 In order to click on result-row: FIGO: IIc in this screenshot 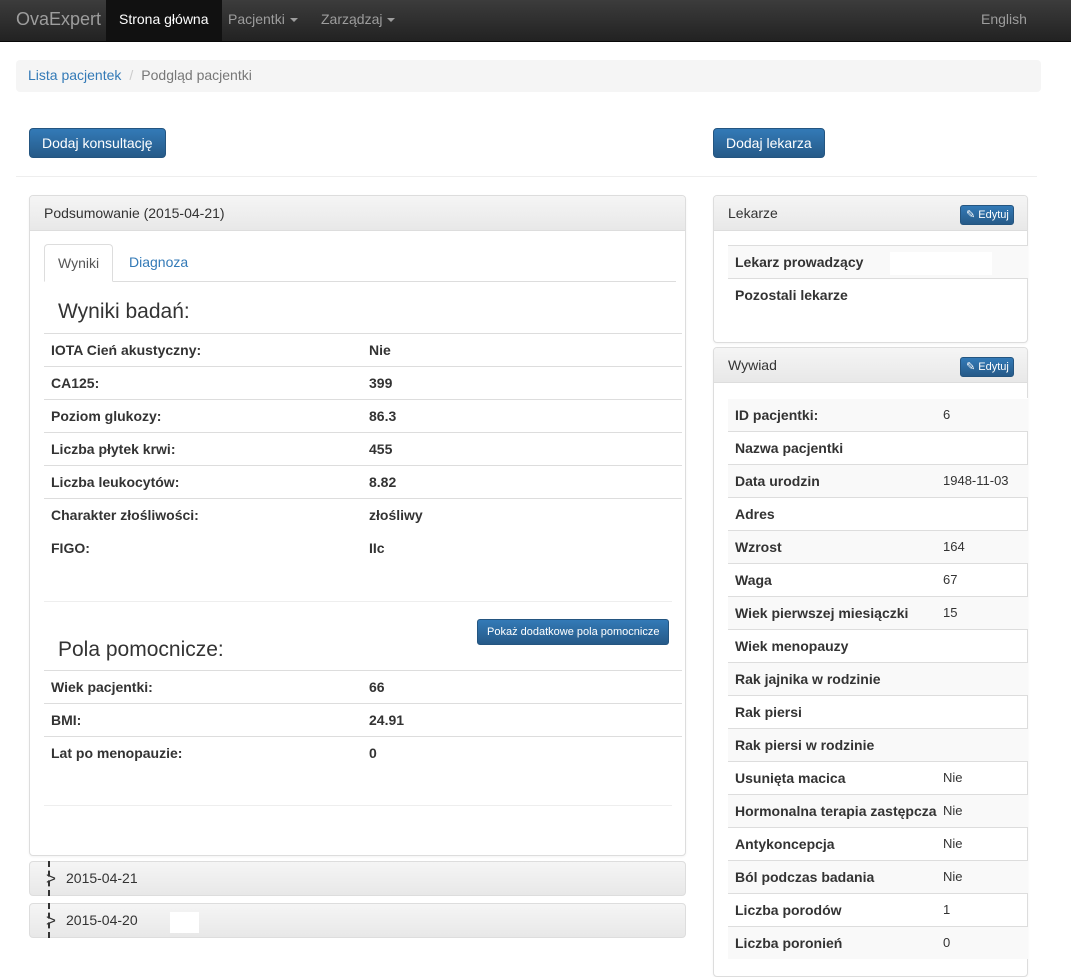, I will do `click(363, 547)`.